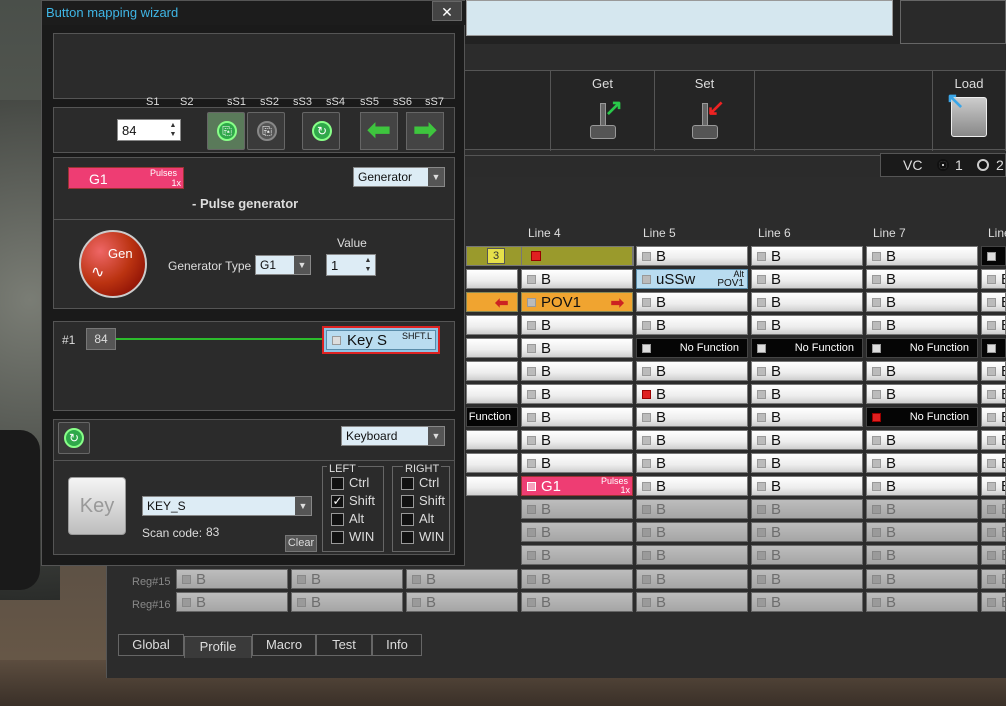 Image resolution: width=1006 pixels, height=706 pixels. I want to click on cell-row14-line6: B, so click(807, 555).